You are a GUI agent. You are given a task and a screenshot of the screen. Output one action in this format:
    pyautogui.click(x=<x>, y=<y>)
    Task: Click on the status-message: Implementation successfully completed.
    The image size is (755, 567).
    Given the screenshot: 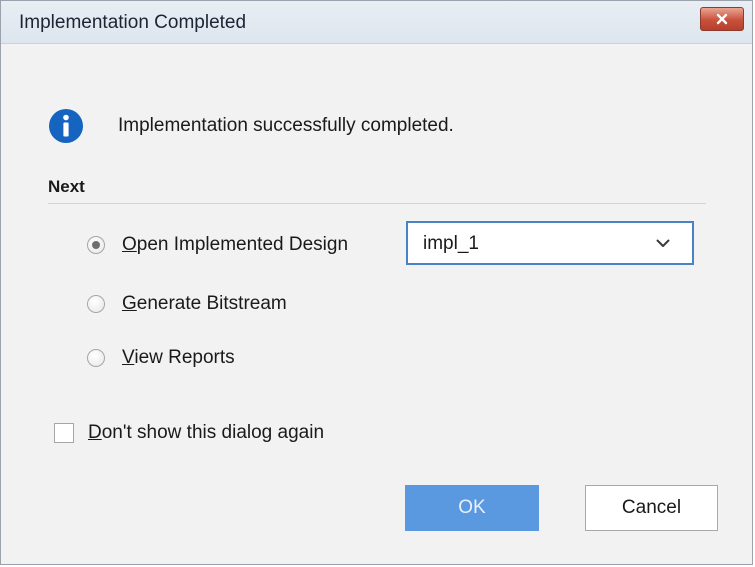 What is the action you would take?
    pyautogui.click(x=286, y=125)
    